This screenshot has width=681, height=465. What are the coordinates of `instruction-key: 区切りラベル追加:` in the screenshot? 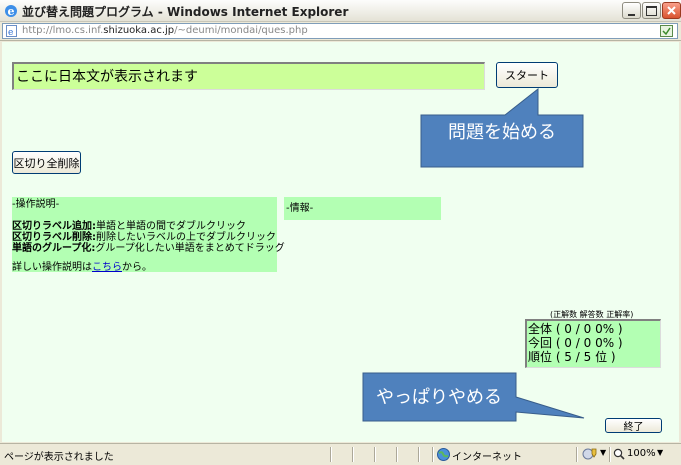 It's located at (54, 226).